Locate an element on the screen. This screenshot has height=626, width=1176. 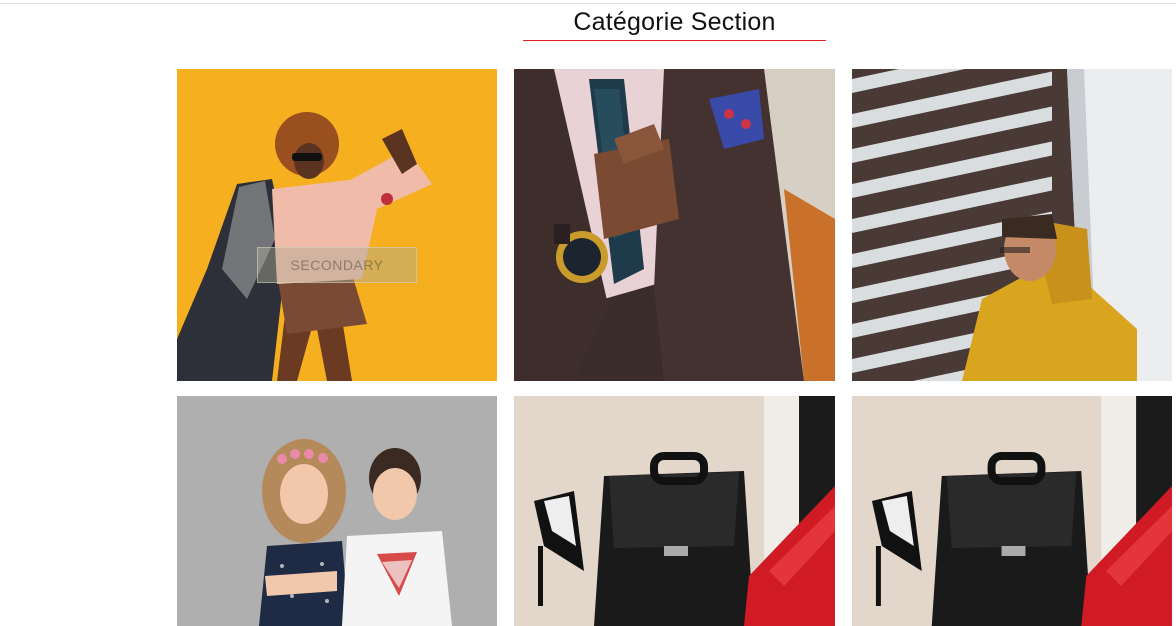
section-title: Catégorie Section is located at coordinates (674, 22).